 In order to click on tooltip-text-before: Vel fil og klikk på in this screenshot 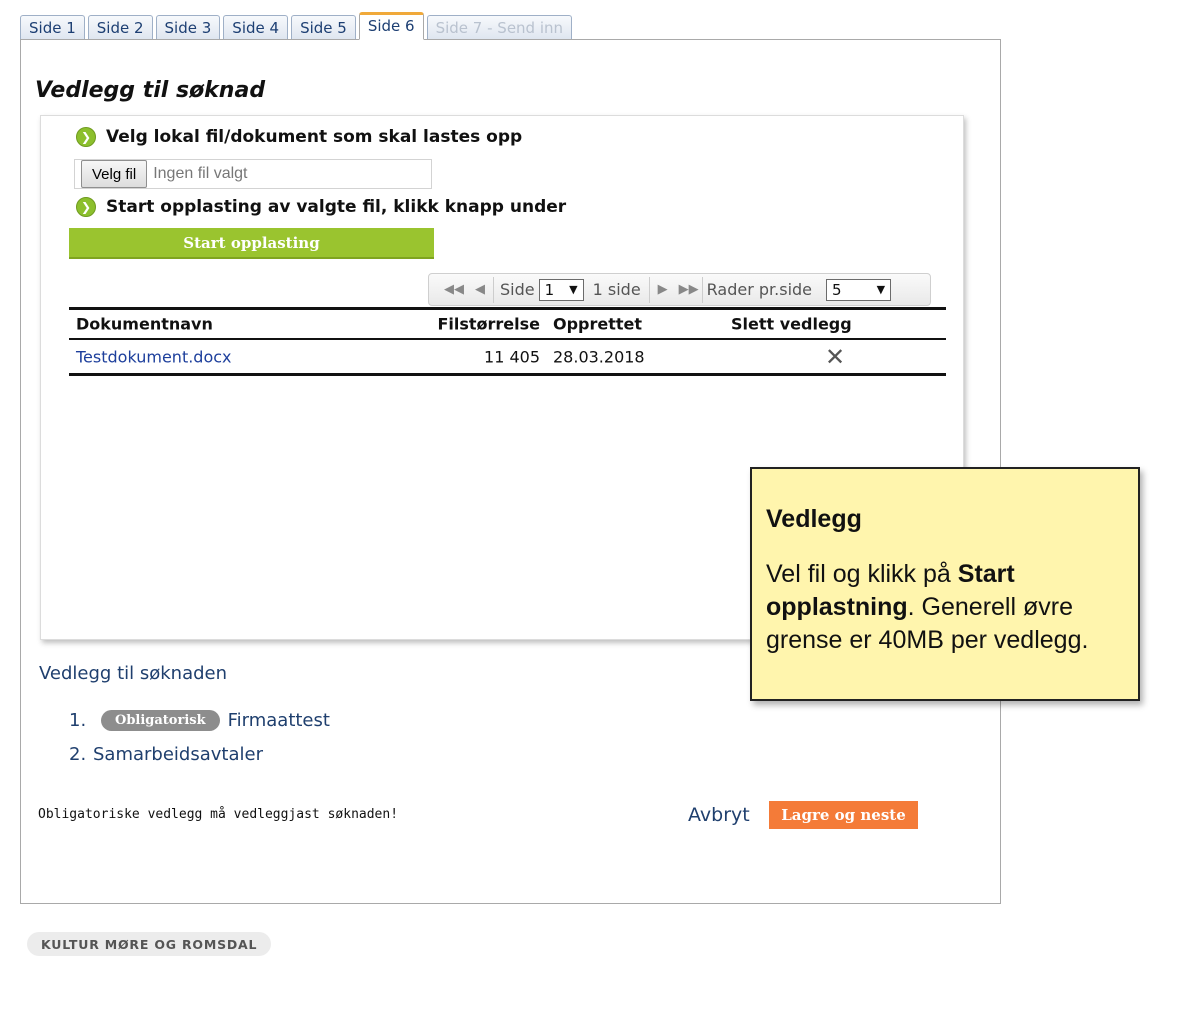, I will do `click(862, 574)`.